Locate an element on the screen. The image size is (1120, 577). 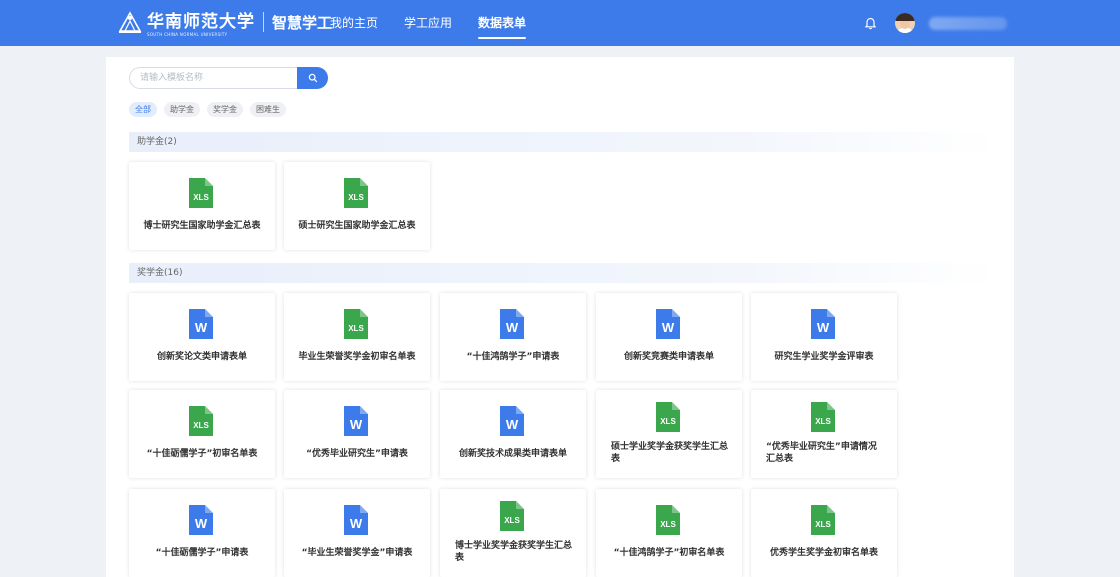
template-card: W “毕业生荣誉奖学金”申请表 is located at coordinates (357, 533).